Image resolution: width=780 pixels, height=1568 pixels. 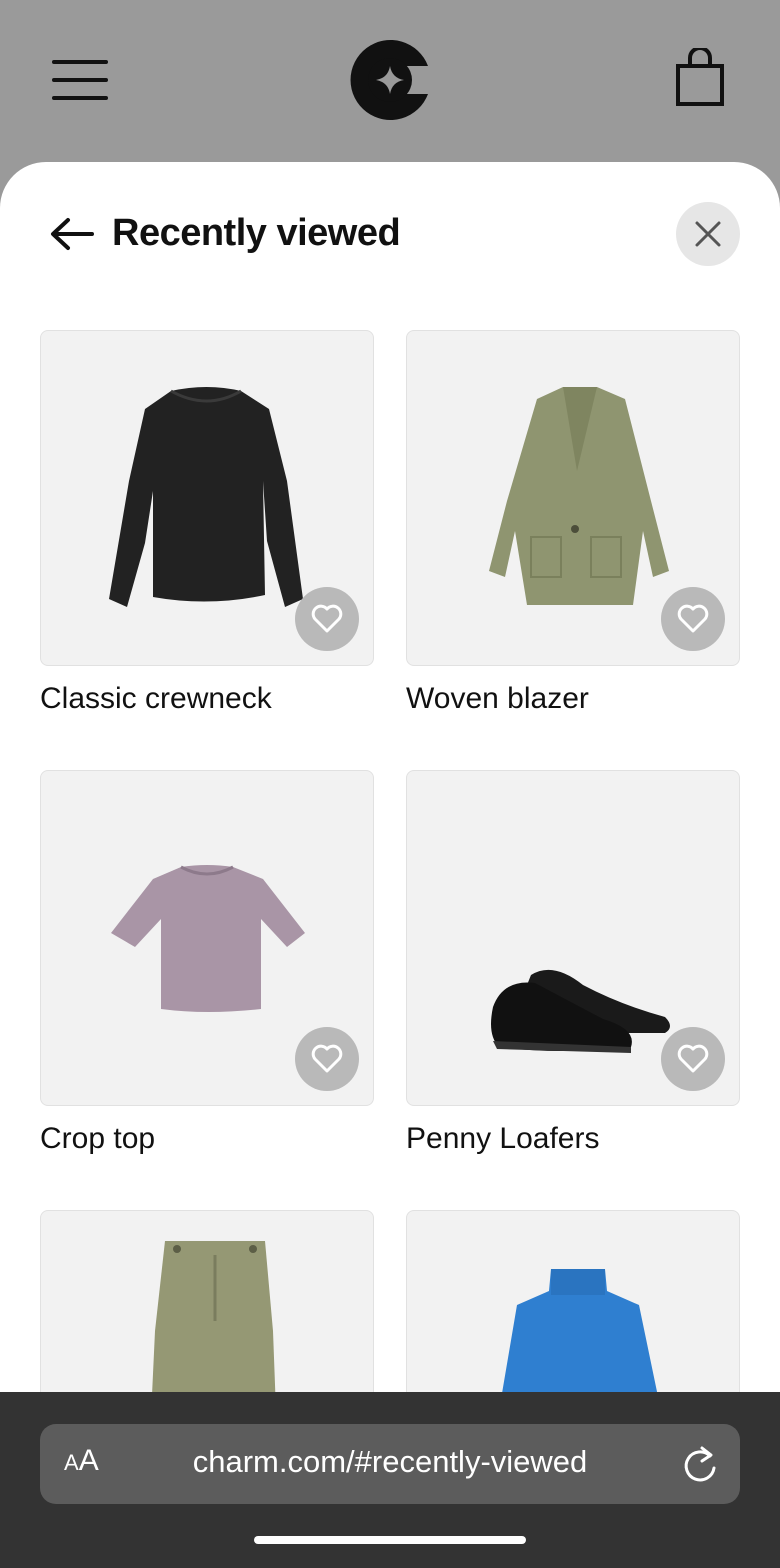 I want to click on hamburger-menu-icon, so click(x=80, y=80).